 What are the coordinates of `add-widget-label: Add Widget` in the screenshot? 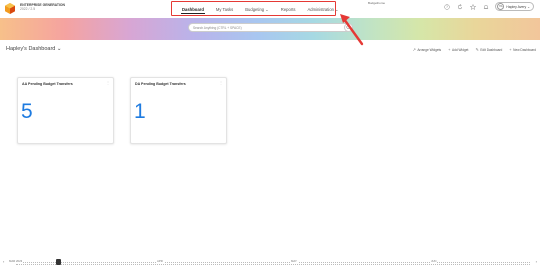 It's located at (460, 49).